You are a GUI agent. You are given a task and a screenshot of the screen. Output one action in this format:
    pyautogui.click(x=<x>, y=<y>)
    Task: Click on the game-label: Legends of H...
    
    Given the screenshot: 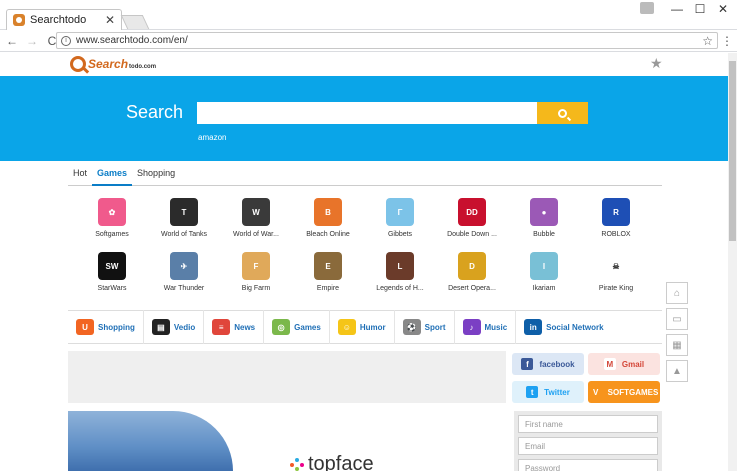 What is the action you would take?
    pyautogui.click(x=400, y=288)
    